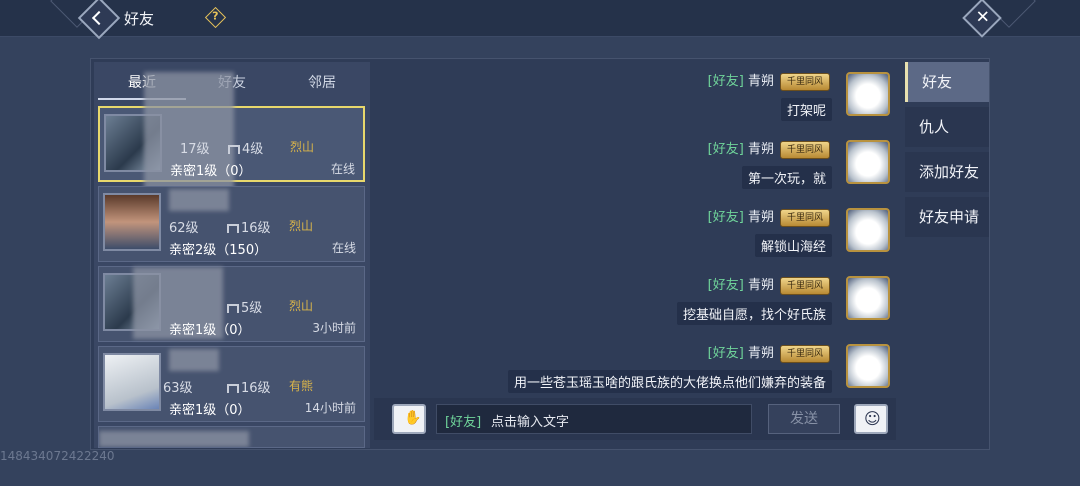  I want to click on player-level: 17级, so click(195, 149).